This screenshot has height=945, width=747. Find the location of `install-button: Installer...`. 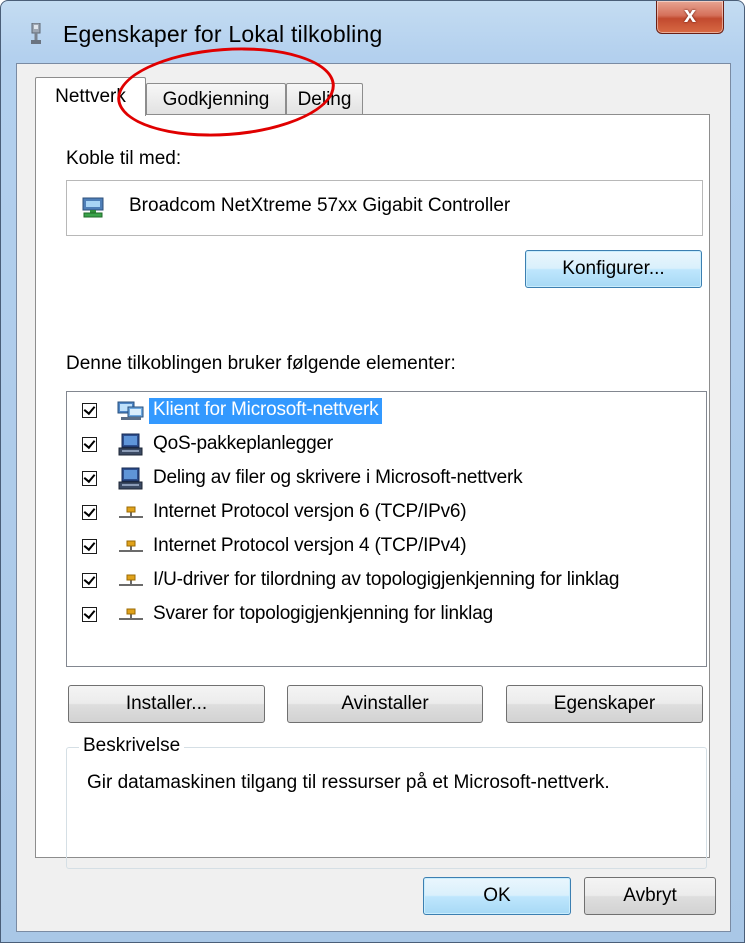

install-button: Installer... is located at coordinates (166, 704).